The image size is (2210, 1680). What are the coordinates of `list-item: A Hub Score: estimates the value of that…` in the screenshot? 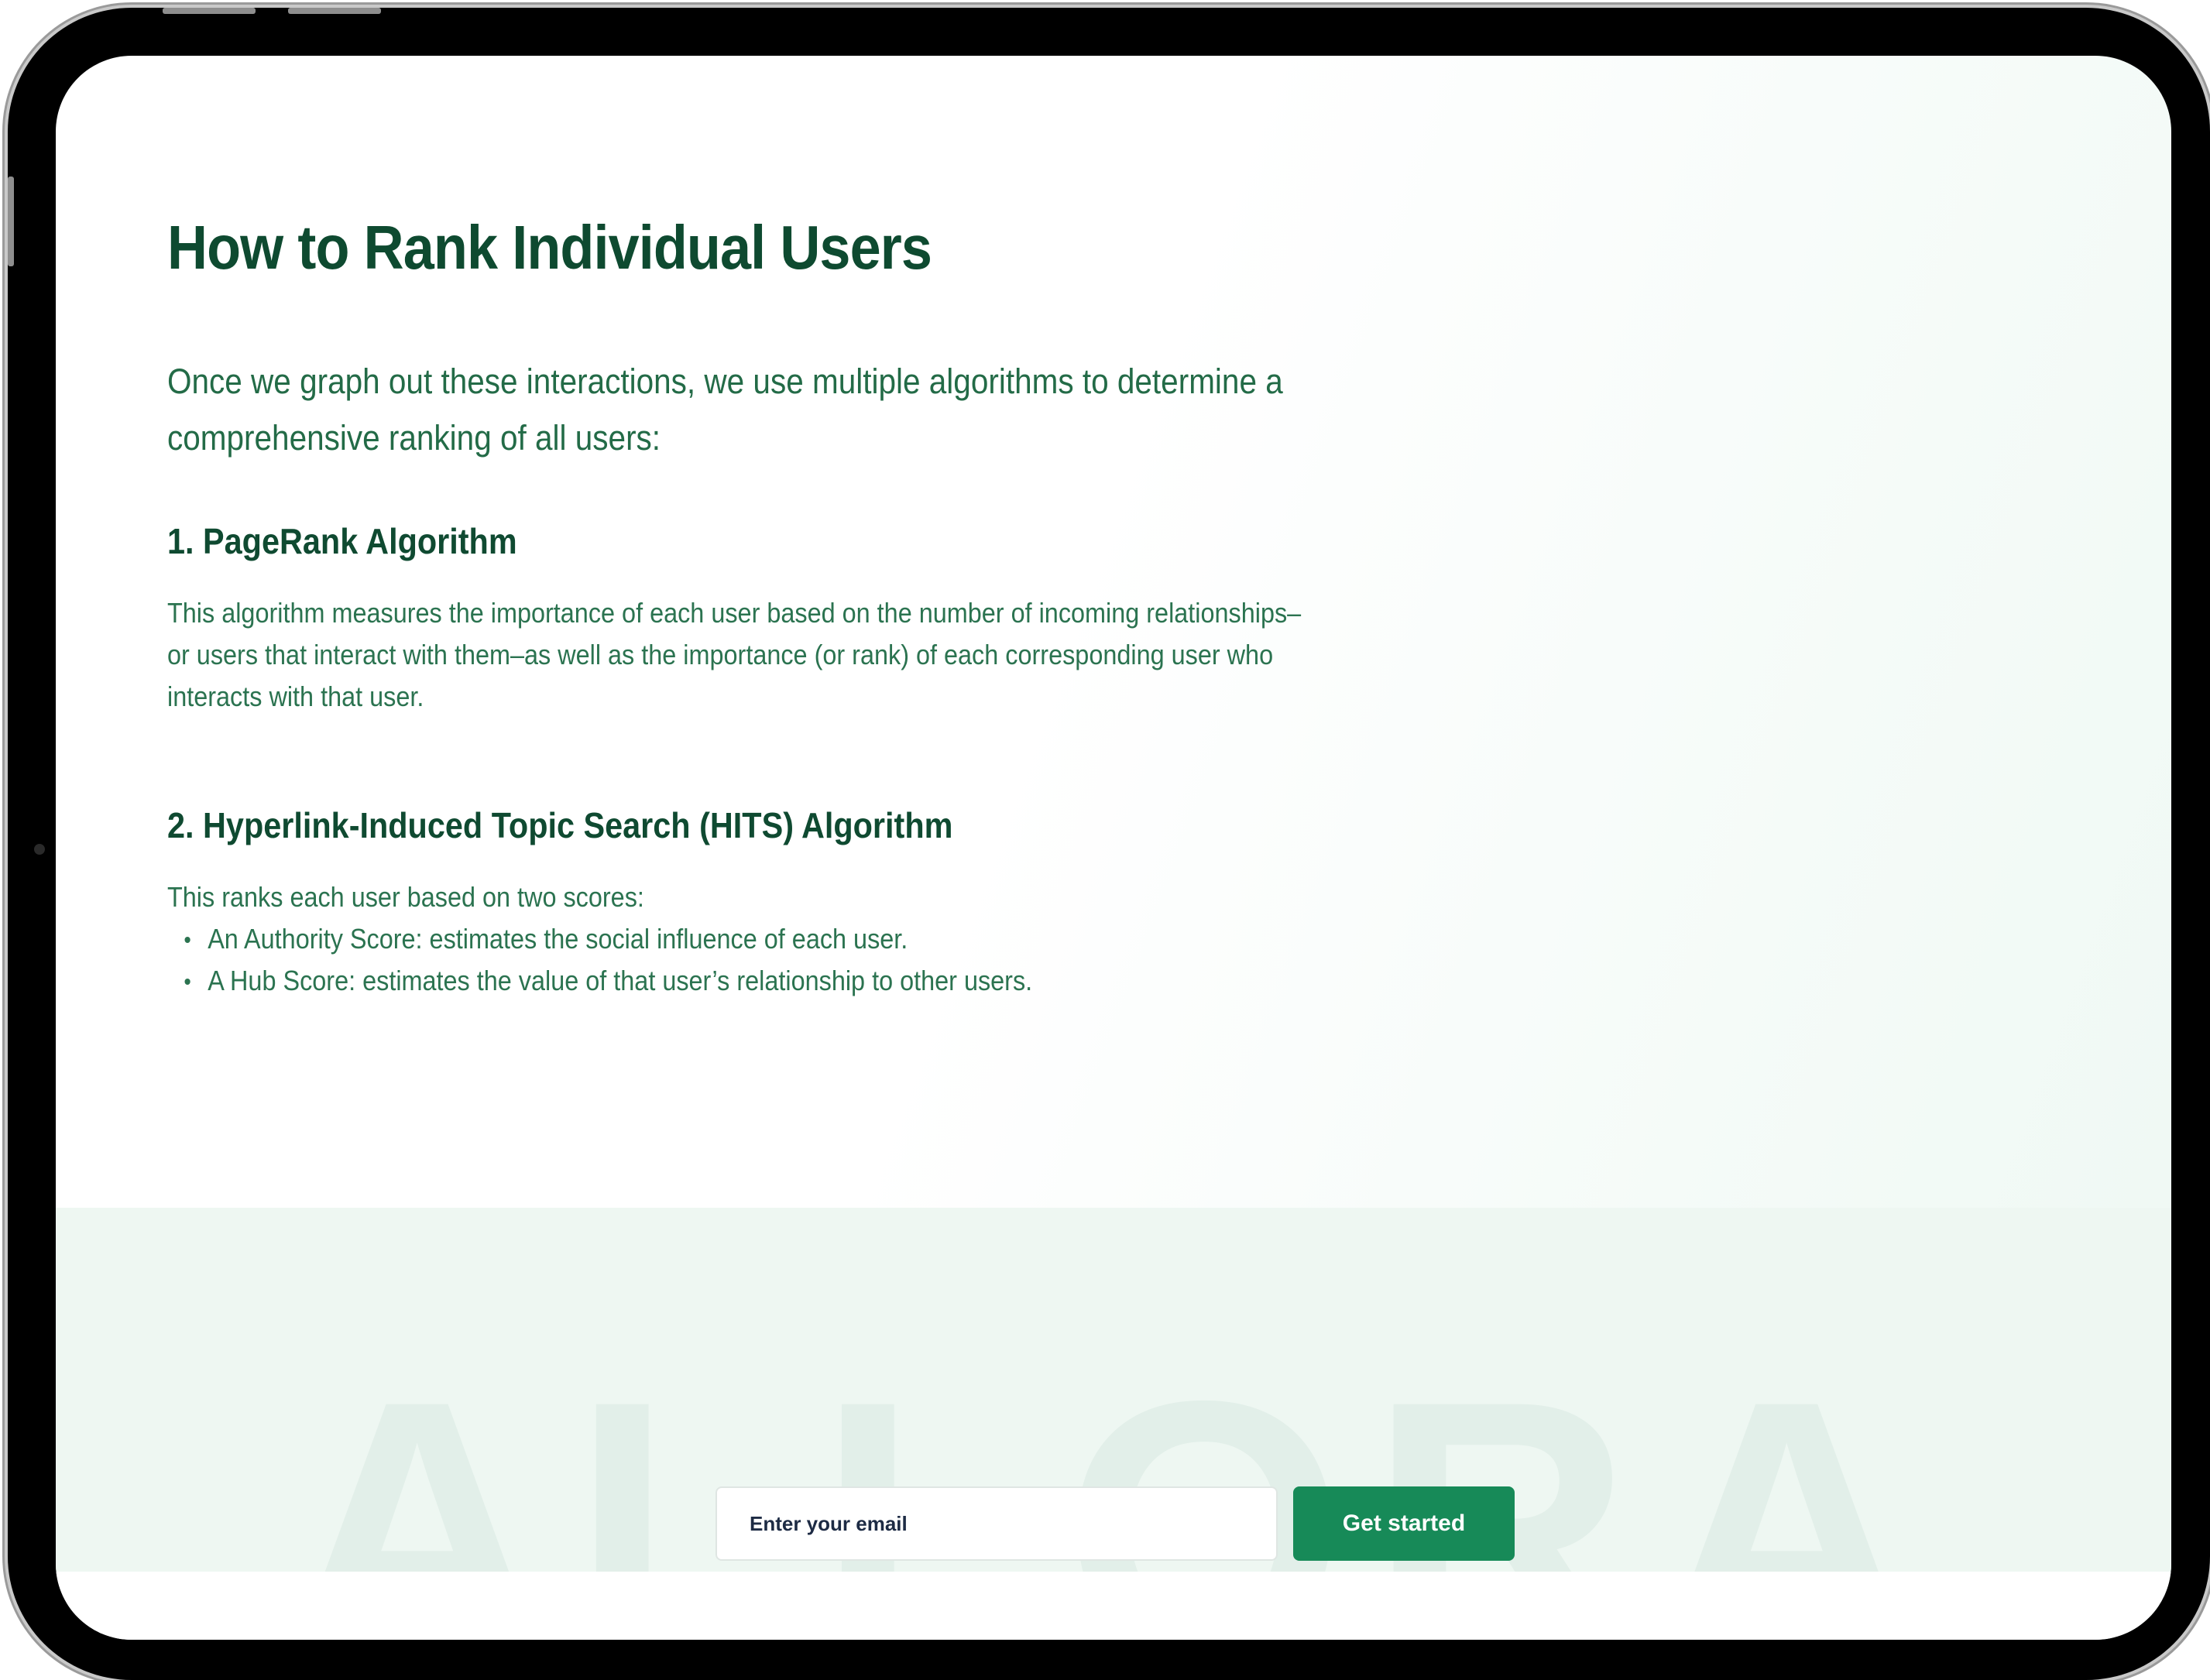 It's located at (742, 981).